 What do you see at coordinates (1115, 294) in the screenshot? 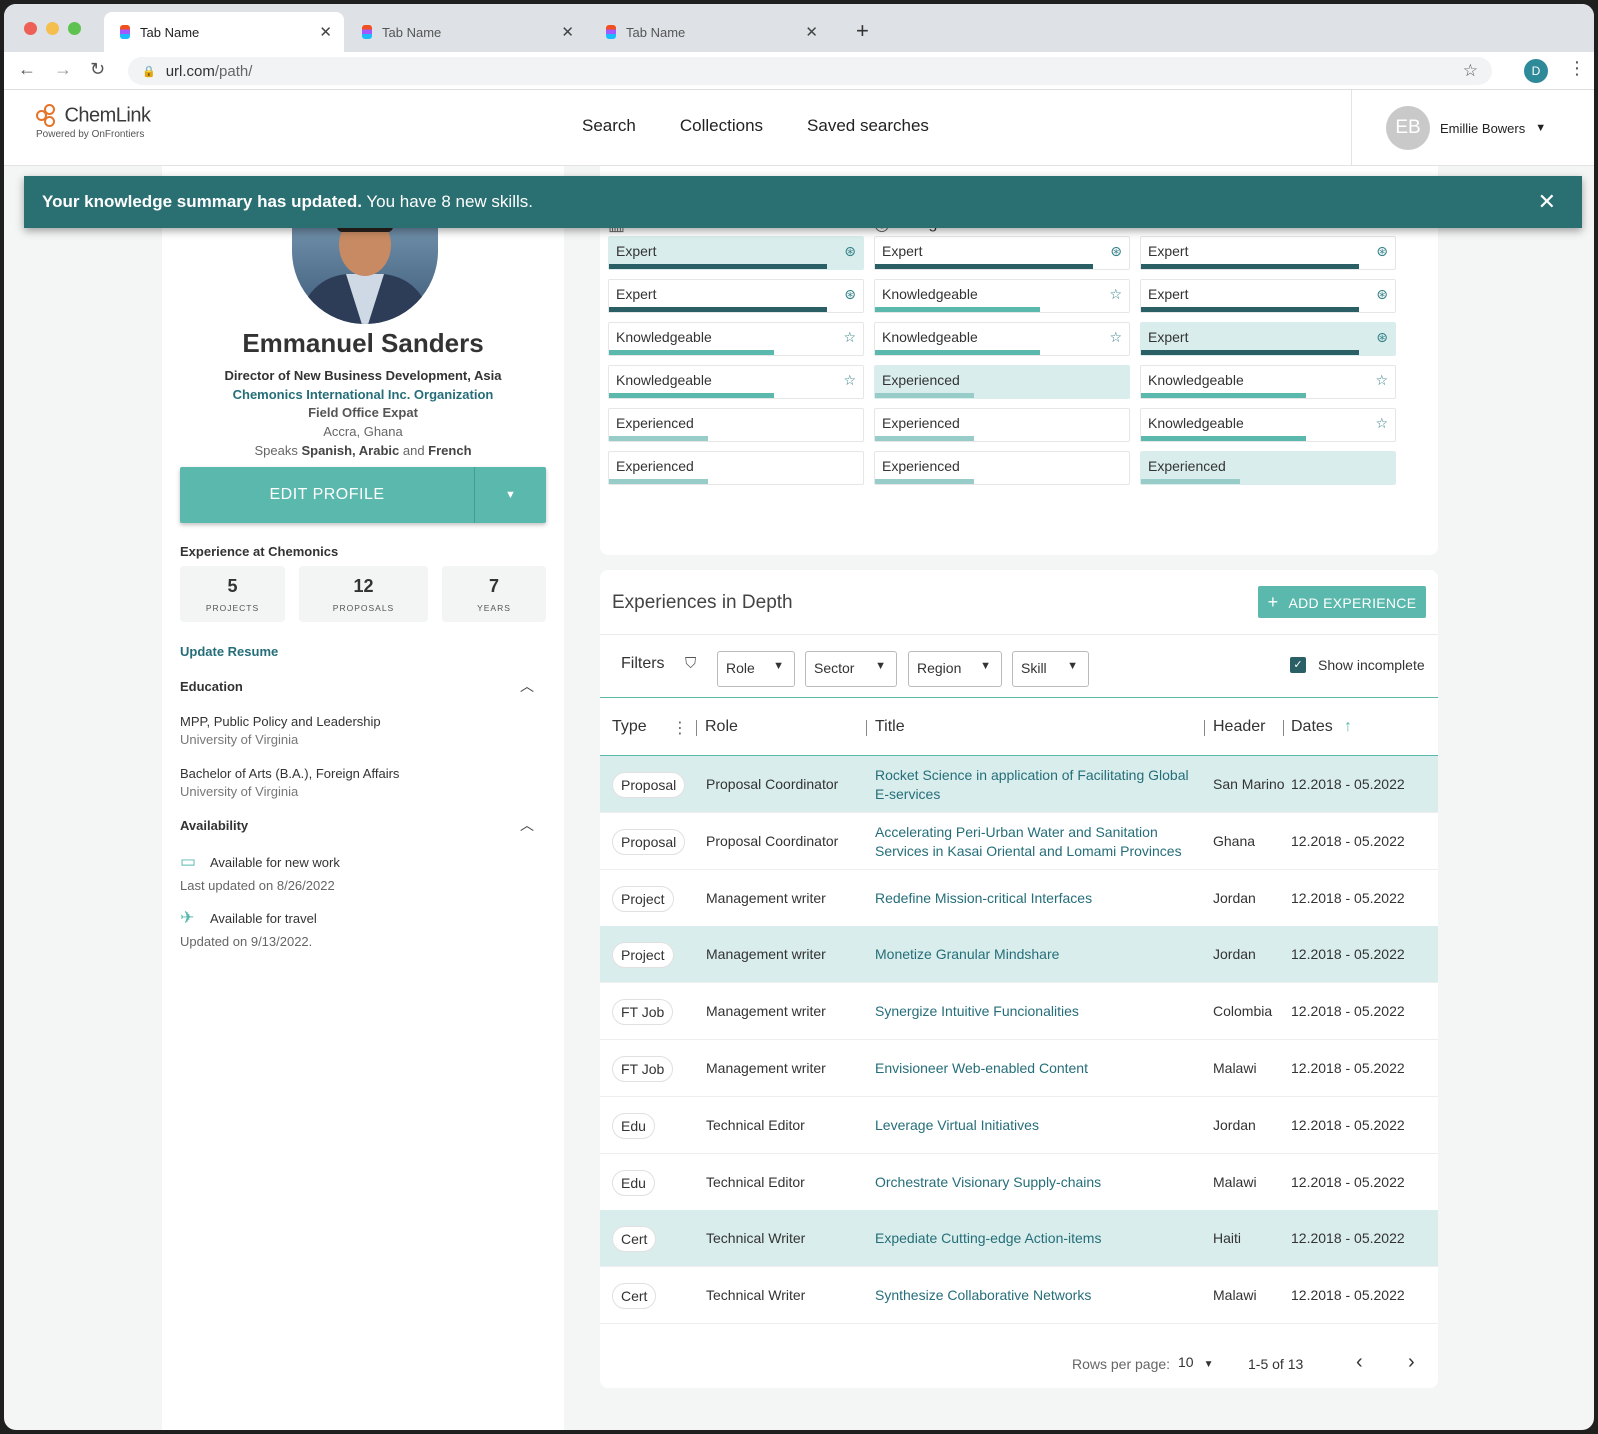
I see `star-icon: ☆` at bounding box center [1115, 294].